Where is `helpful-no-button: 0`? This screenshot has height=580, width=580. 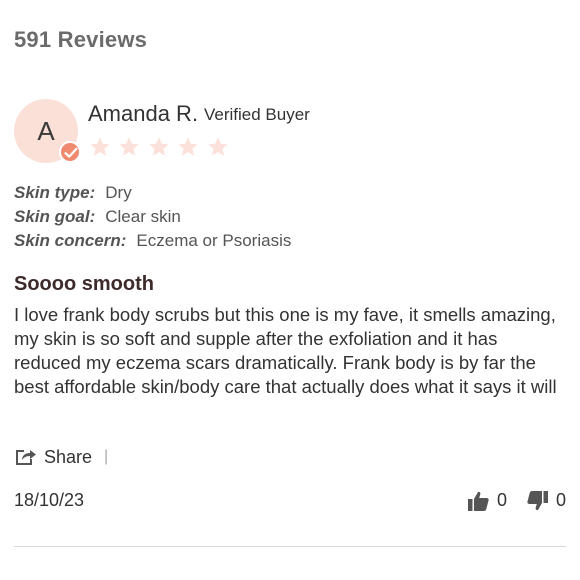 helpful-no-button: 0 is located at coordinates (546, 500).